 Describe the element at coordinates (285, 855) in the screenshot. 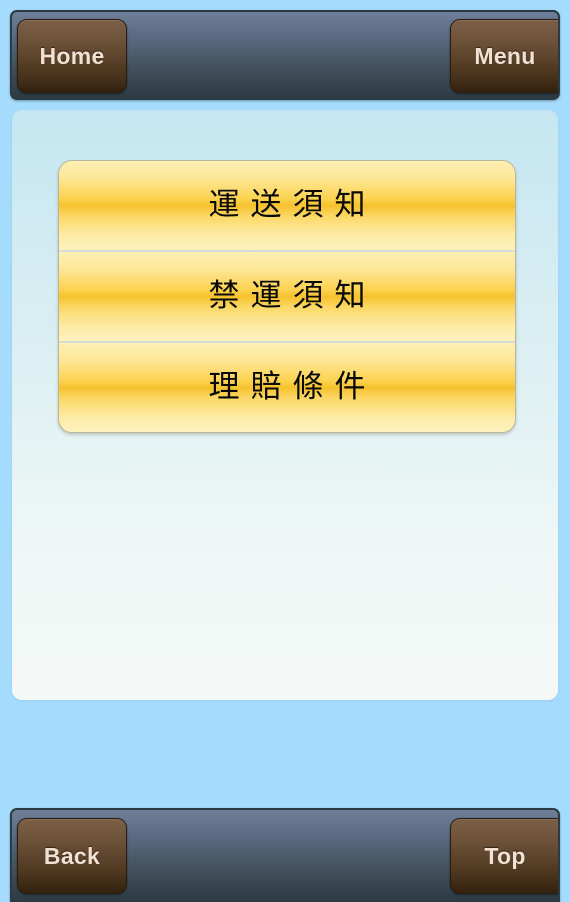

I see `bottom-navigation-bar: Back Top` at that location.